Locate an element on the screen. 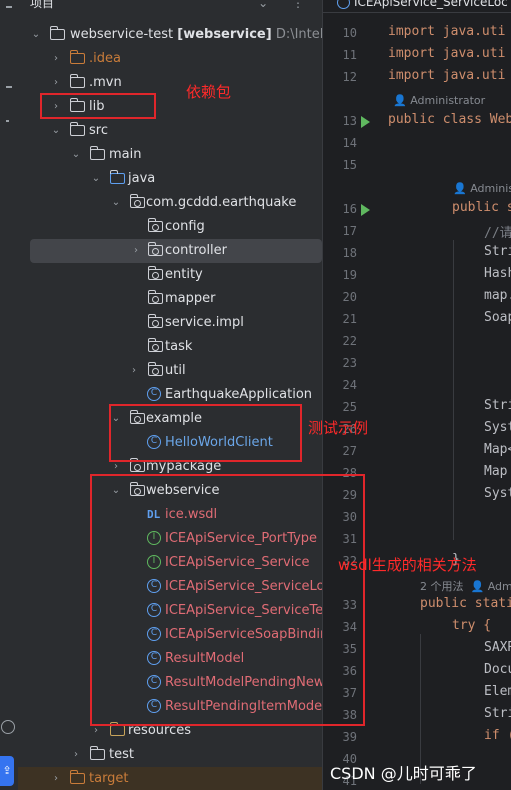 Image resolution: width=511 pixels, height=790 pixels. code-line: Hash is located at coordinates (497, 273).